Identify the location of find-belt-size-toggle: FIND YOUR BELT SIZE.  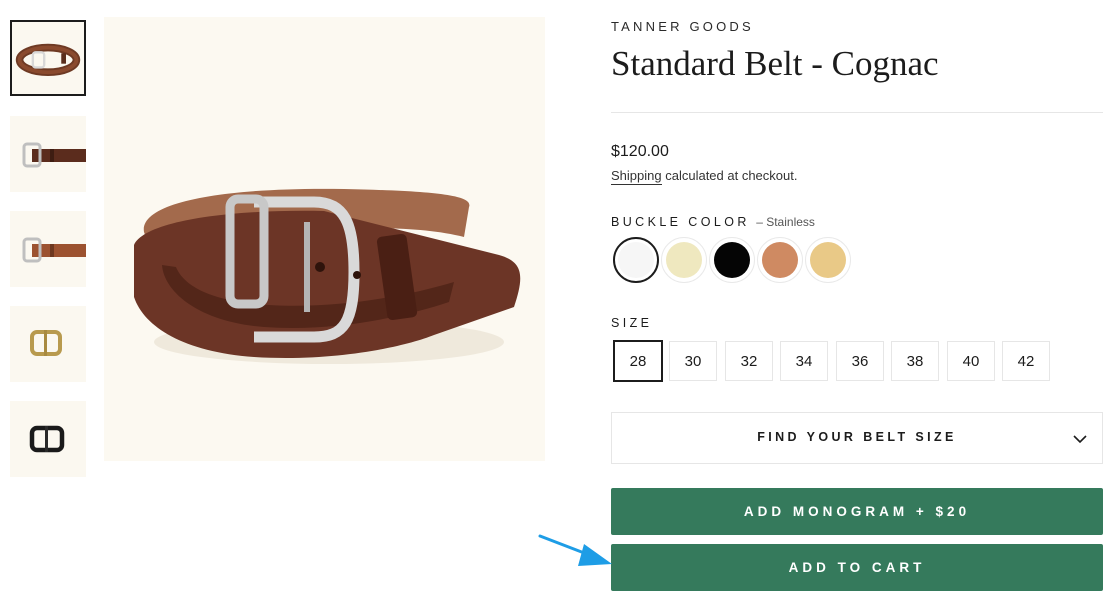
(857, 438).